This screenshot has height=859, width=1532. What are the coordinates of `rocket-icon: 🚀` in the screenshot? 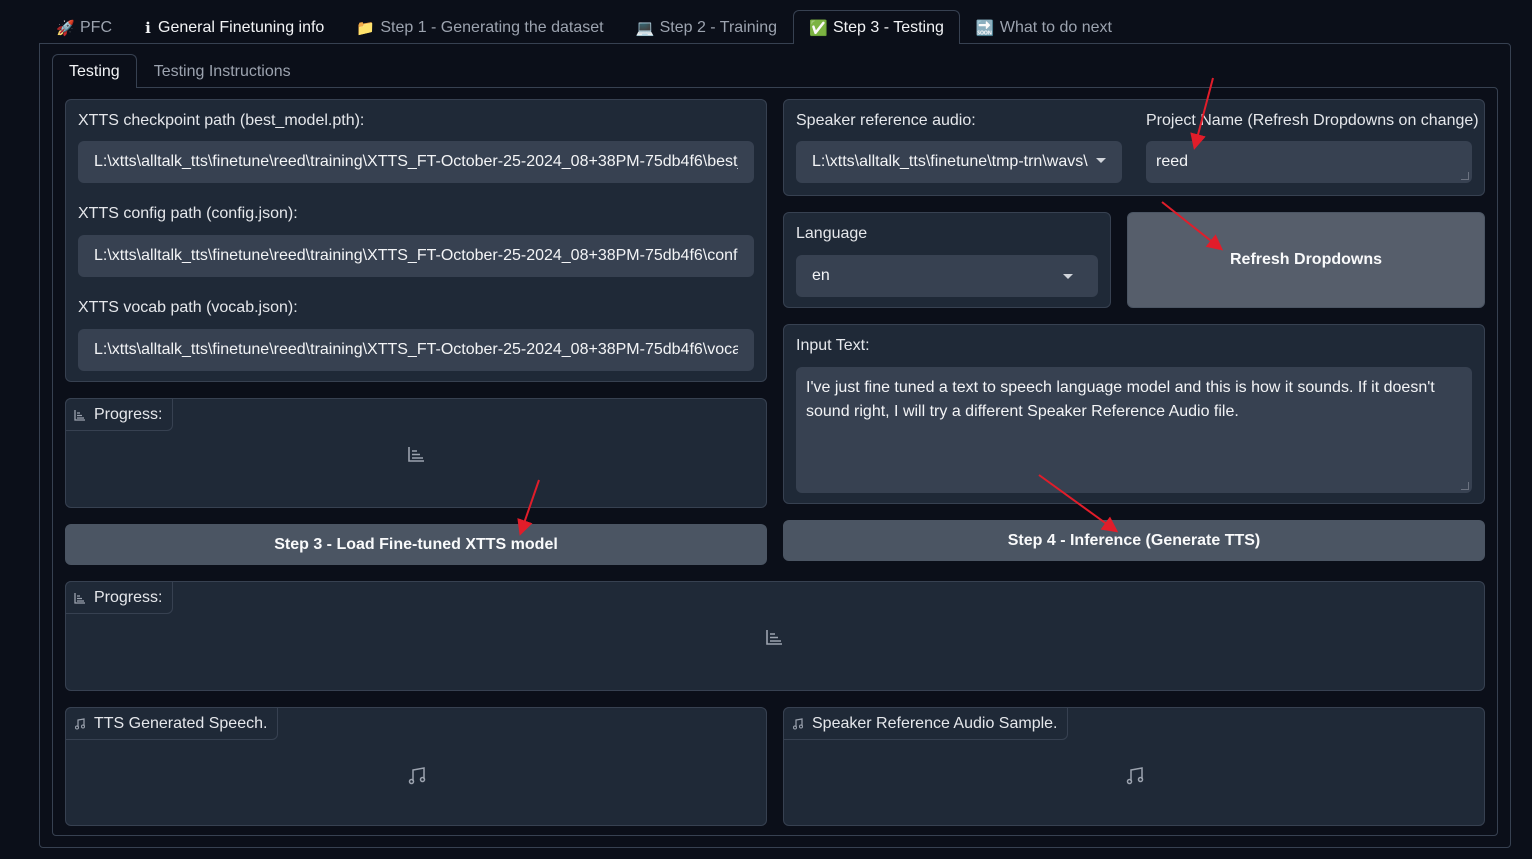 It's located at (65, 28).